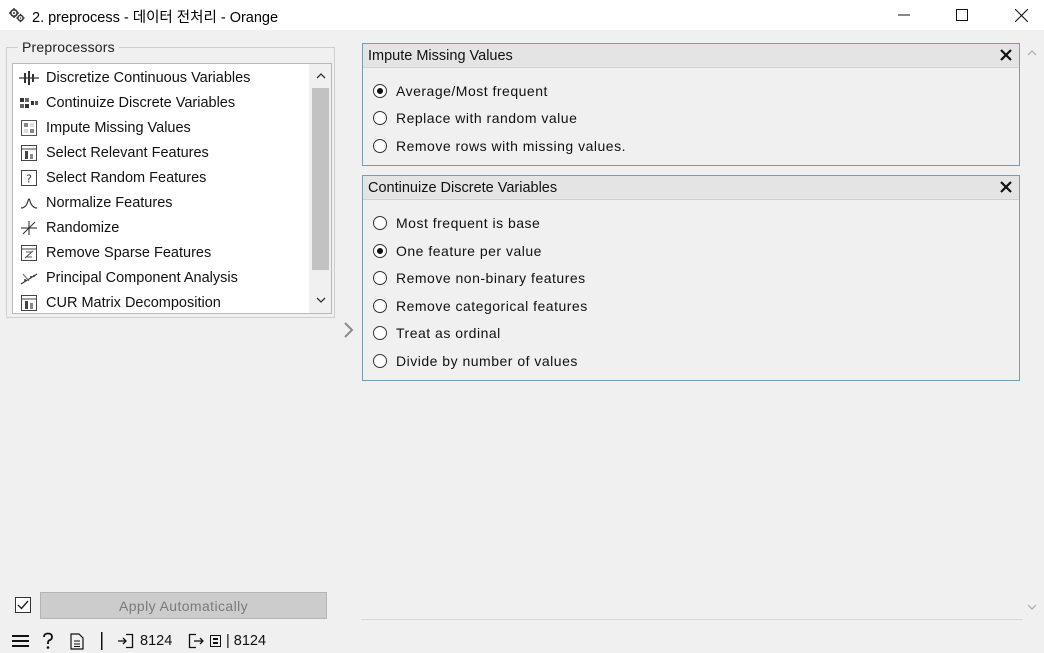 The width and height of the screenshot is (1044, 653). What do you see at coordinates (511, 146) in the screenshot?
I see `radio-label: Remove rows with missing values.` at bounding box center [511, 146].